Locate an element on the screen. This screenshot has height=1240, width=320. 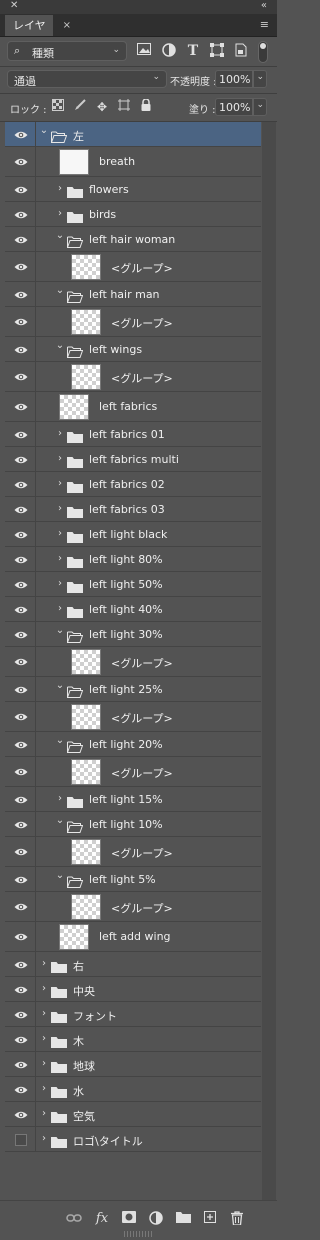
layer-row: › 中央 is located at coordinates (133, 989).